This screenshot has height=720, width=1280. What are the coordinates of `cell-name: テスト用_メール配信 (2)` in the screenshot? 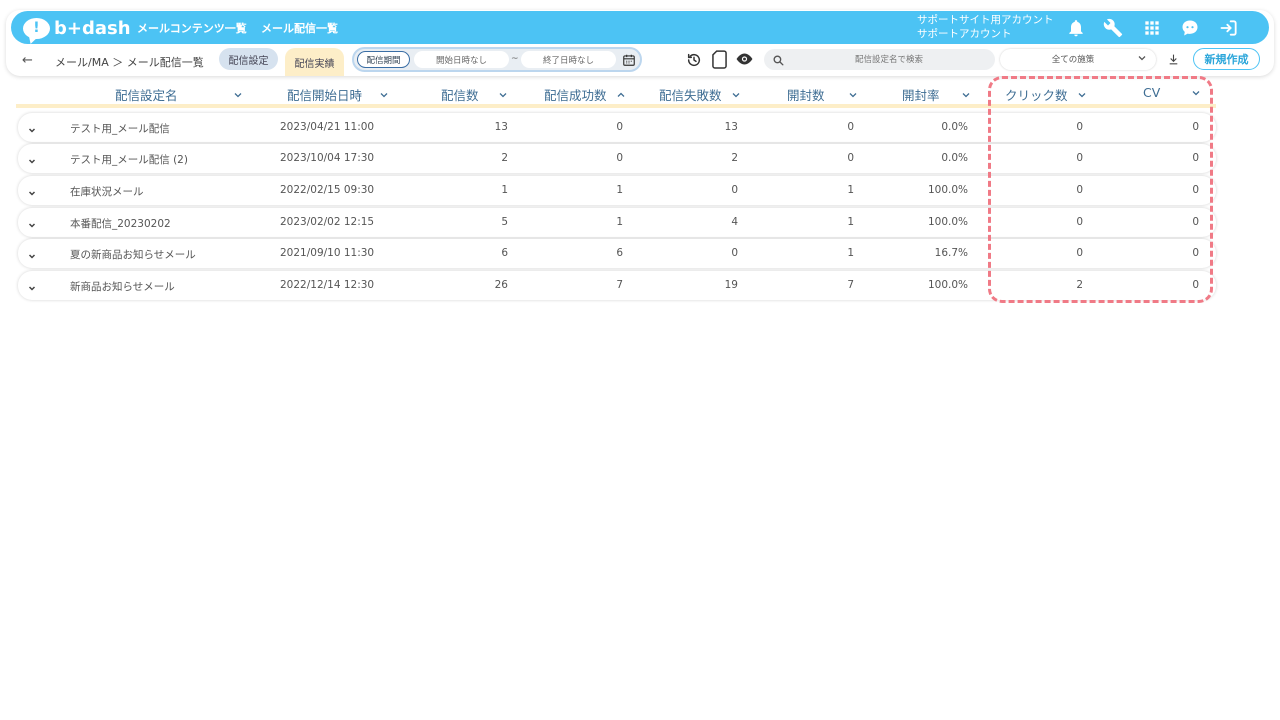 It's located at (129, 159).